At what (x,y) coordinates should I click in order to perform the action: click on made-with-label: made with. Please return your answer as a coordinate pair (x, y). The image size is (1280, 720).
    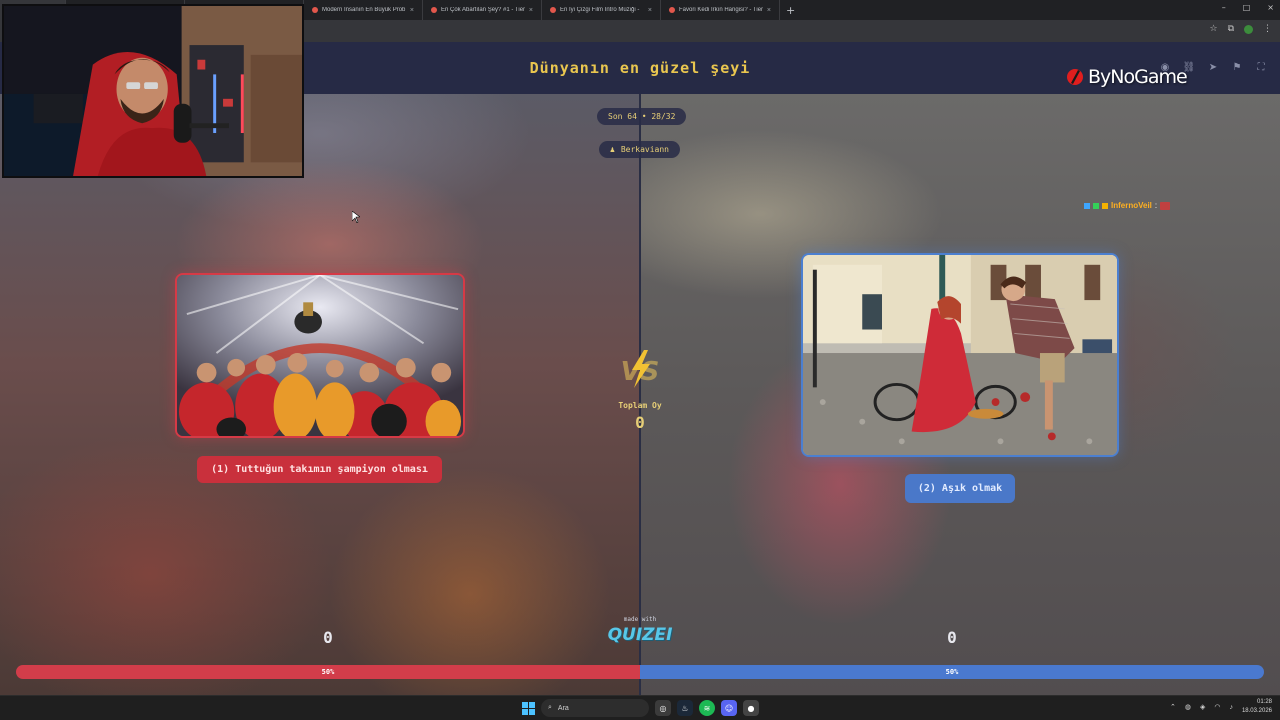
    Looking at the image, I should click on (640, 619).